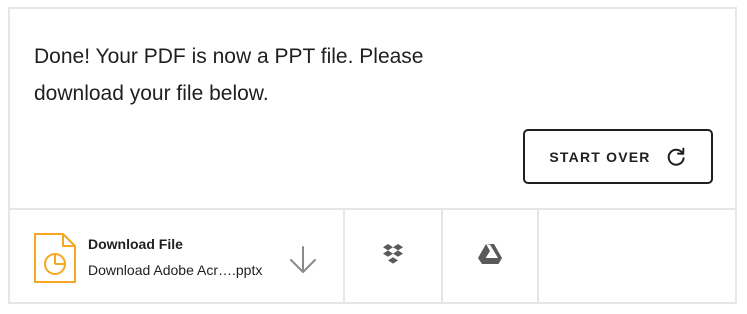  I want to click on start-over-label: START OVER, so click(600, 156).